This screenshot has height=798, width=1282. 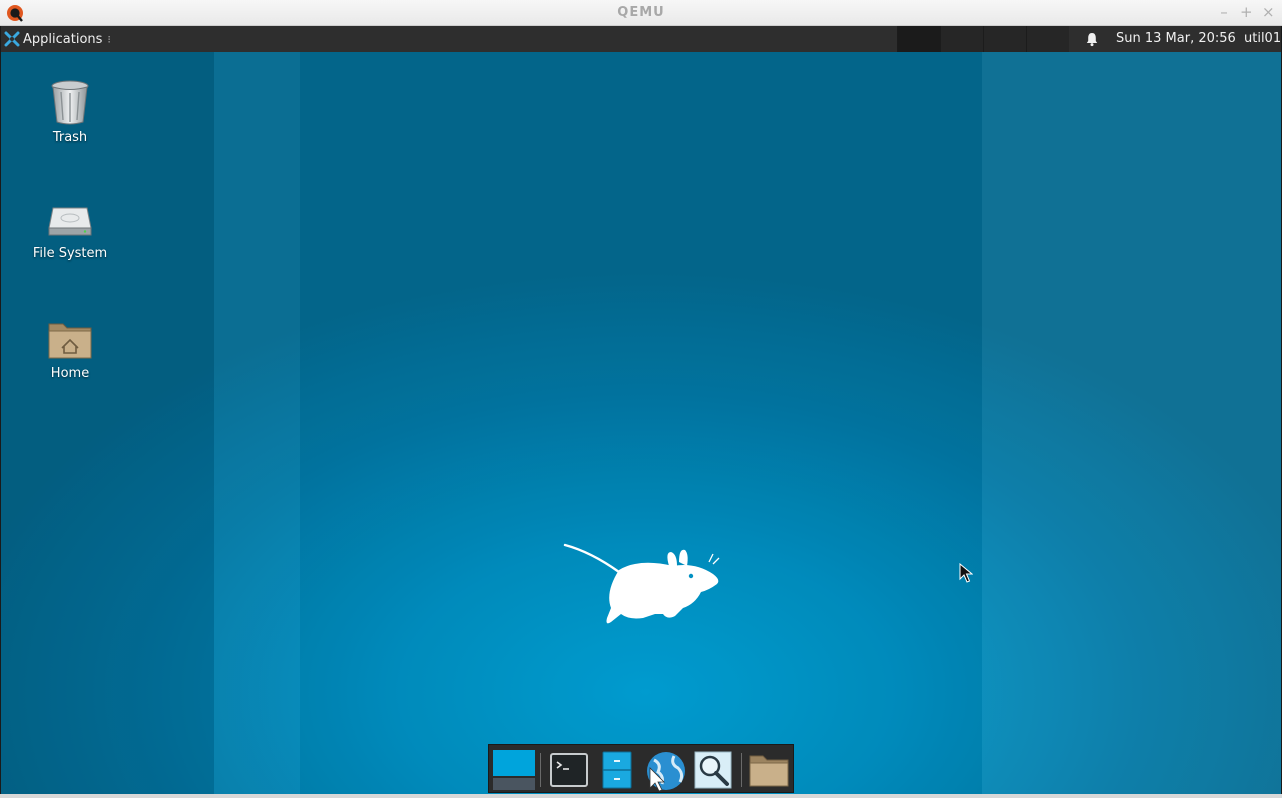 I want to click on dock-terminal, so click(x=569, y=770).